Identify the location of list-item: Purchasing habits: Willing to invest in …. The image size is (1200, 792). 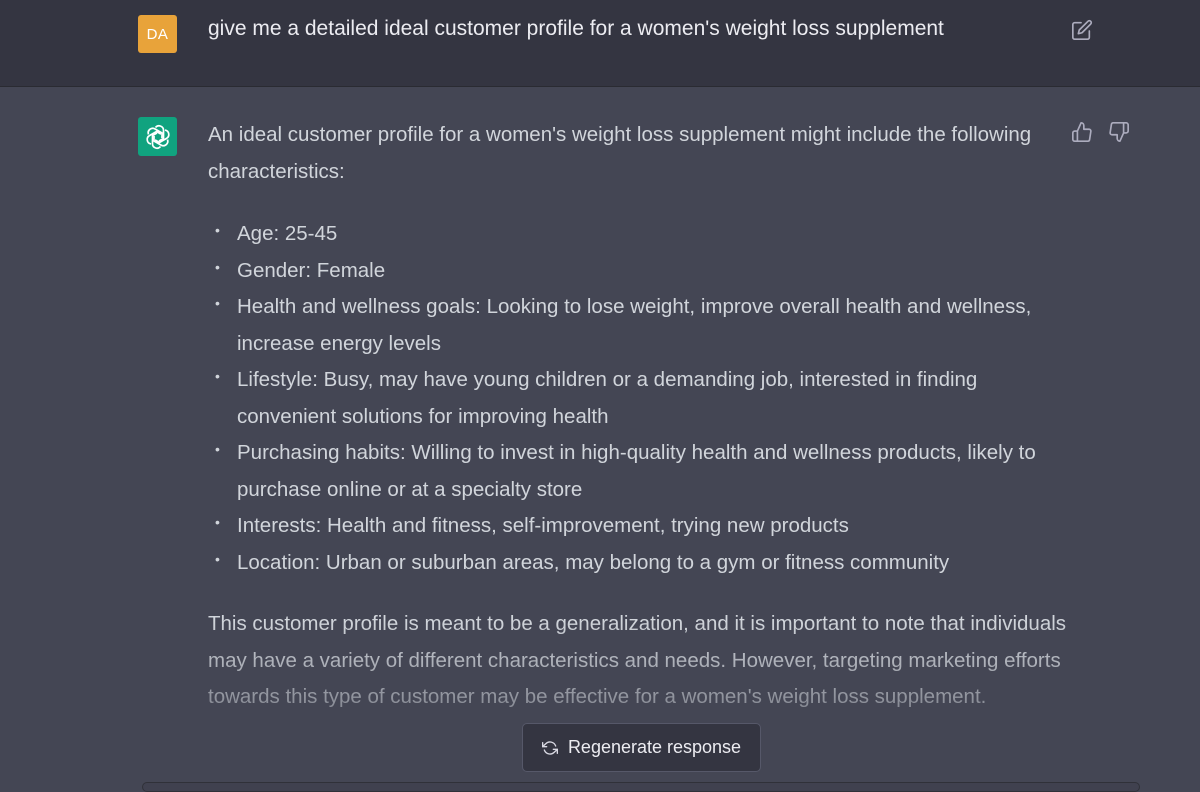
(641, 469).